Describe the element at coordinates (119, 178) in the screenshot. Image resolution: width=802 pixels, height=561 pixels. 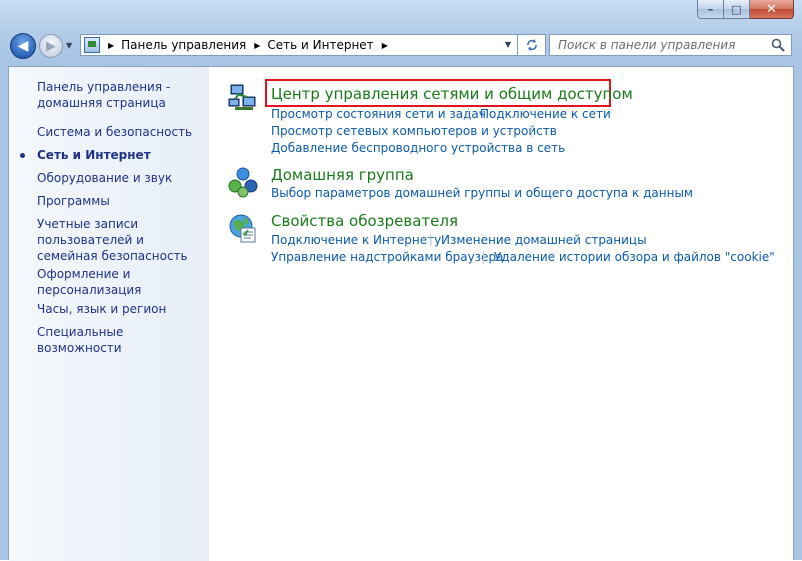
I see `sidebar-item-hardware-sound: Оборудование и звук` at that location.